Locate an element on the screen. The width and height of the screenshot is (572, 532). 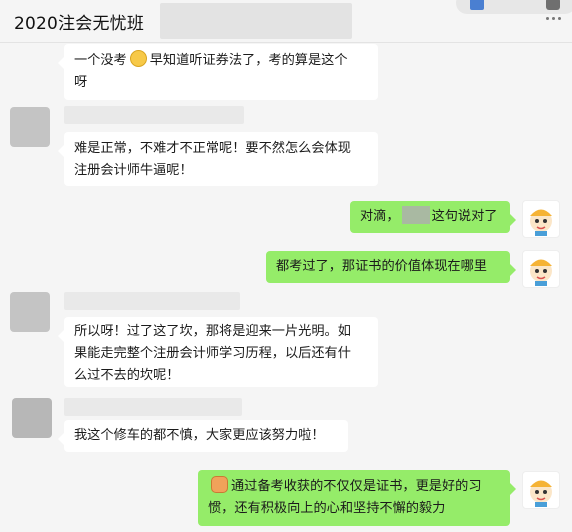
chat-header: 2020注会无忧班 is located at coordinates (286, 21).